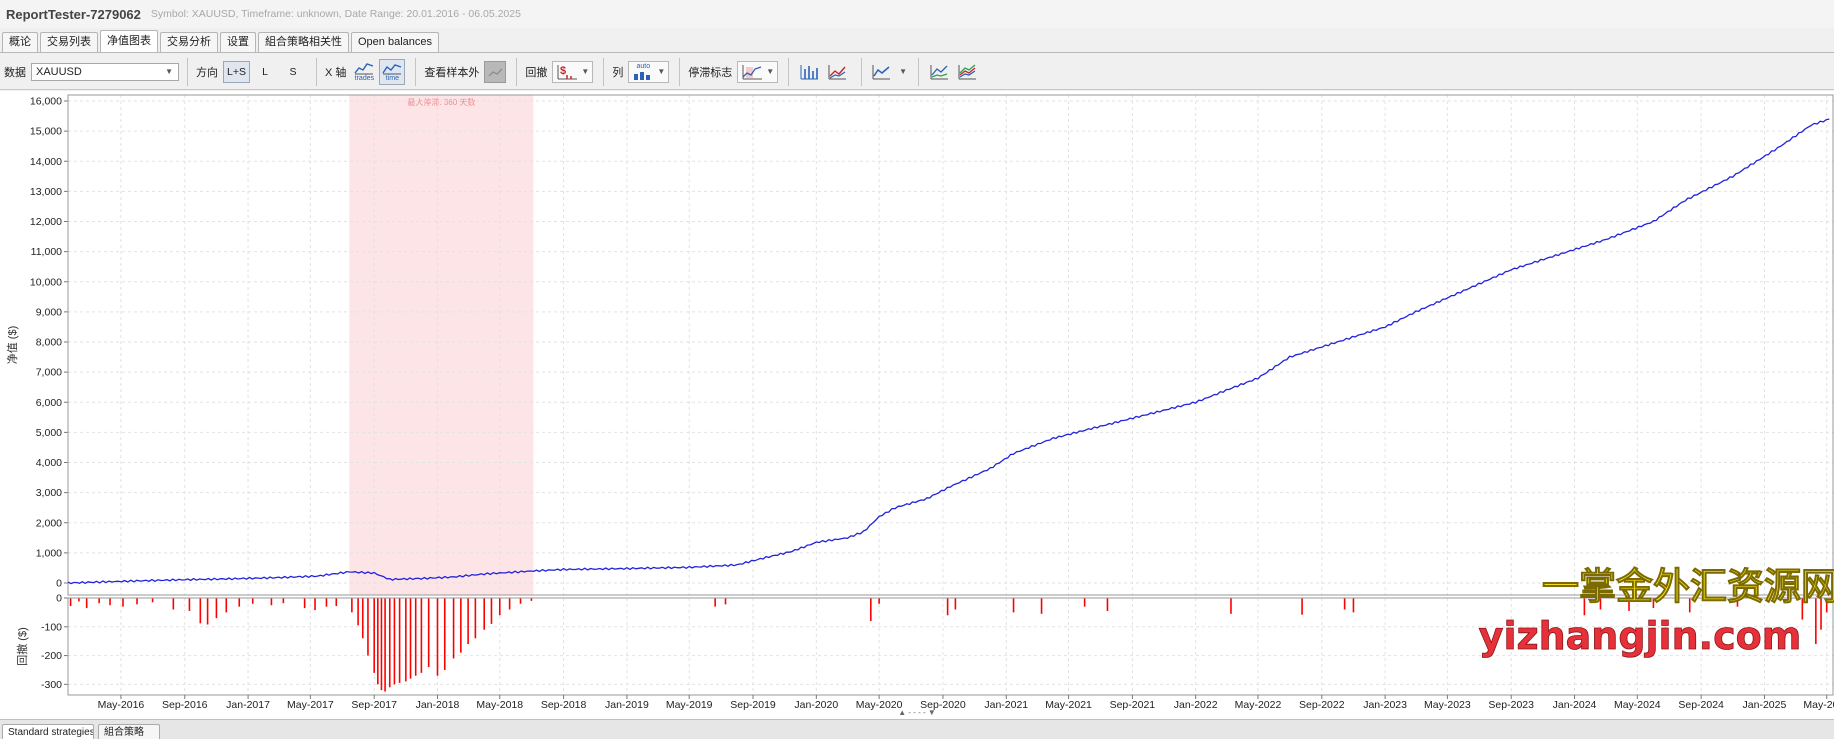 The height and width of the screenshot is (739, 1834). What do you see at coordinates (49, 493) in the screenshot?
I see `y-tick-label: 3,000` at bounding box center [49, 493].